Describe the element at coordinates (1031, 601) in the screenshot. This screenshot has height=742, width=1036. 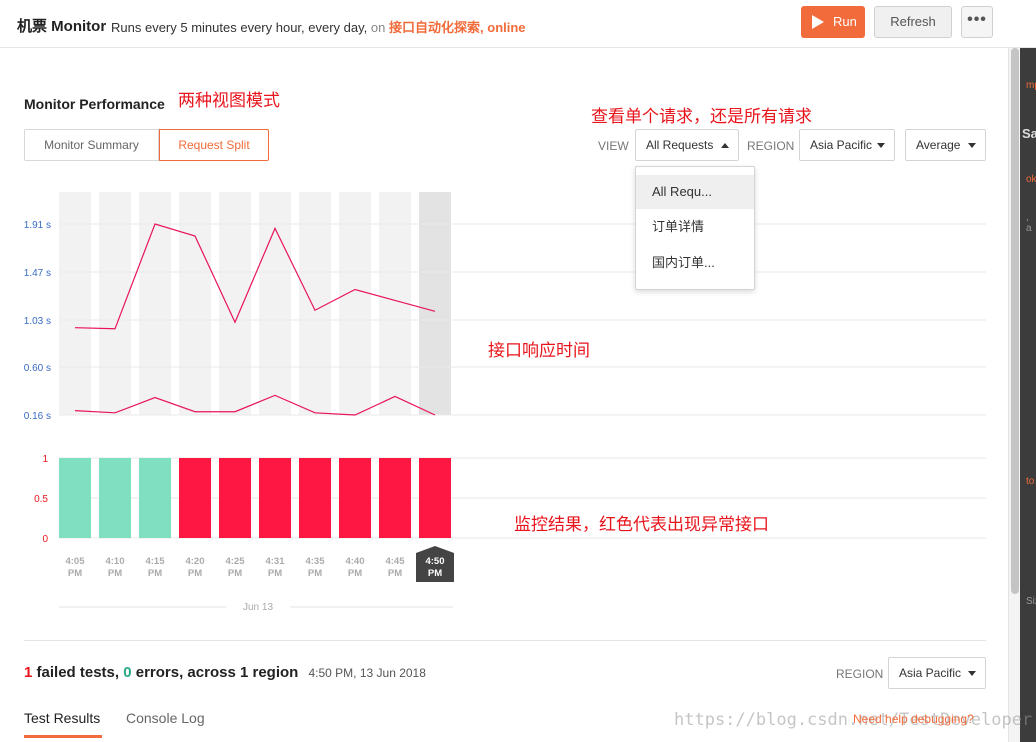
I see `edge-fragment: Siz` at that location.